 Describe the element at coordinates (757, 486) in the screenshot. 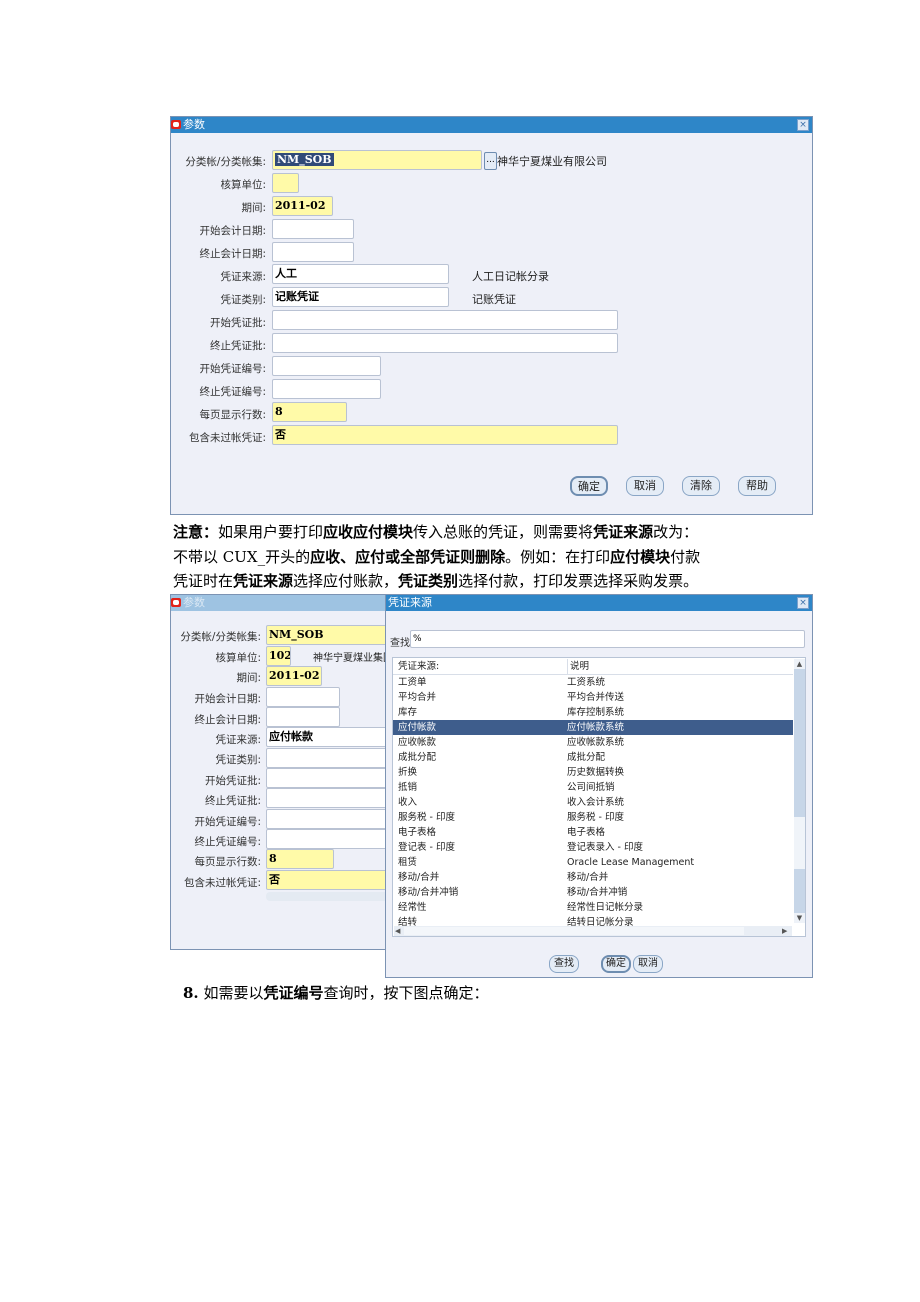

I see `help-button: 帮助` at that location.